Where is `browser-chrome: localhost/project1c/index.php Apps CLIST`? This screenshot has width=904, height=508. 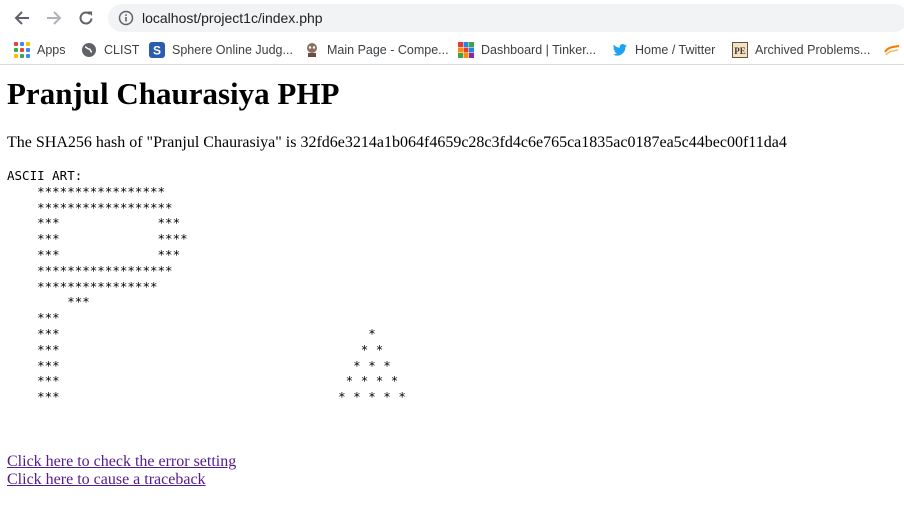
browser-chrome: localhost/project1c/index.php Apps CLIST is located at coordinates (452, 34).